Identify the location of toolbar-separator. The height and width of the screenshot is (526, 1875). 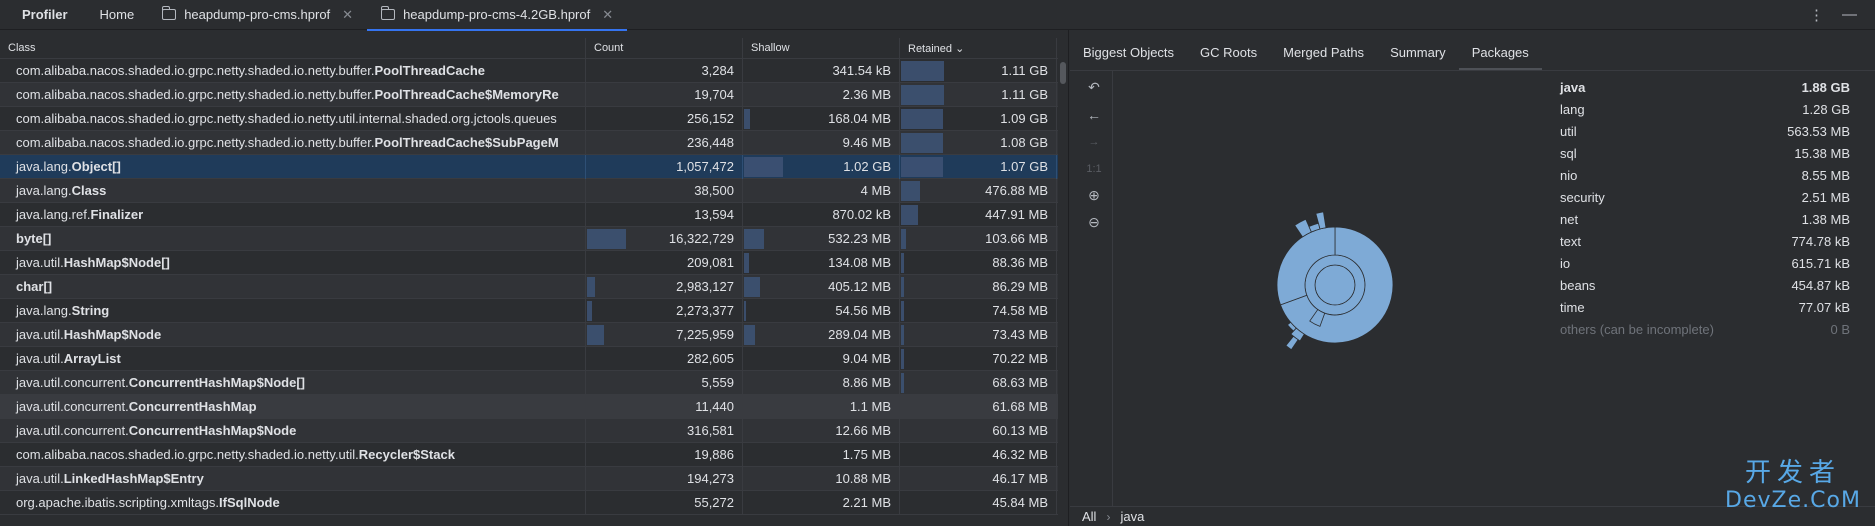
(1112, 289).